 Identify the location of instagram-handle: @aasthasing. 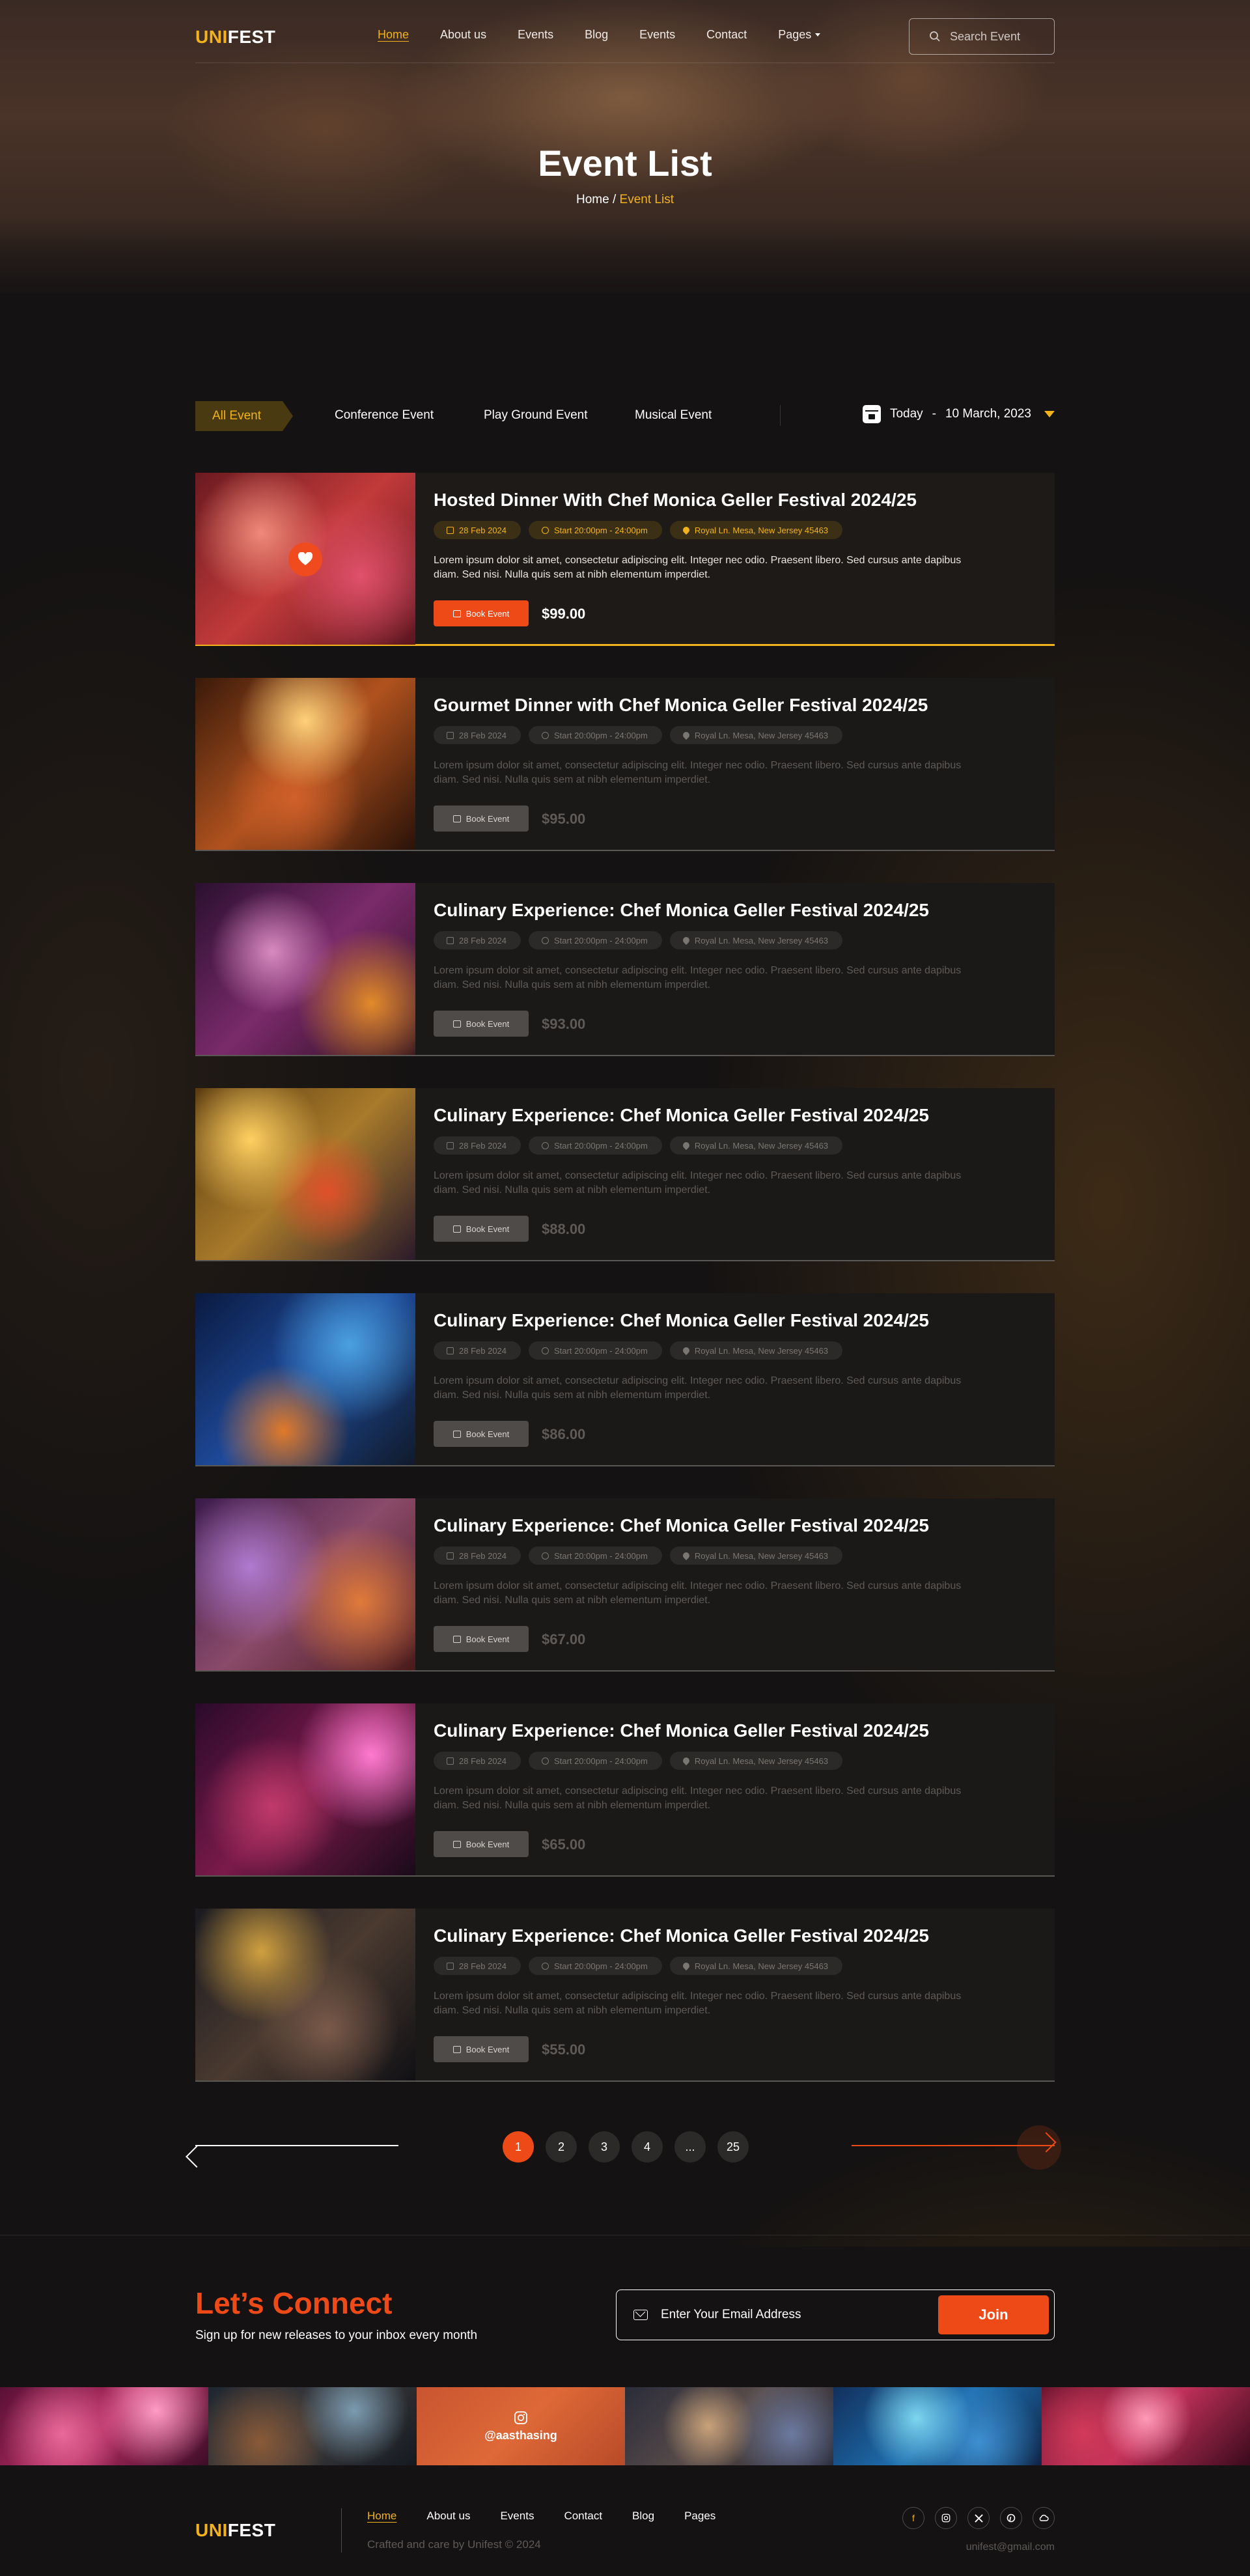
(520, 2435).